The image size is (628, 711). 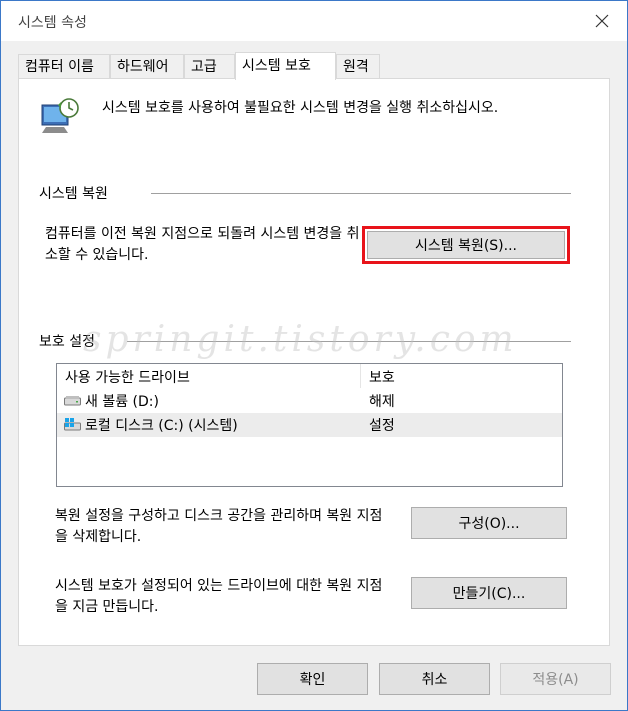 I want to click on close-icon, so click(x=602, y=21).